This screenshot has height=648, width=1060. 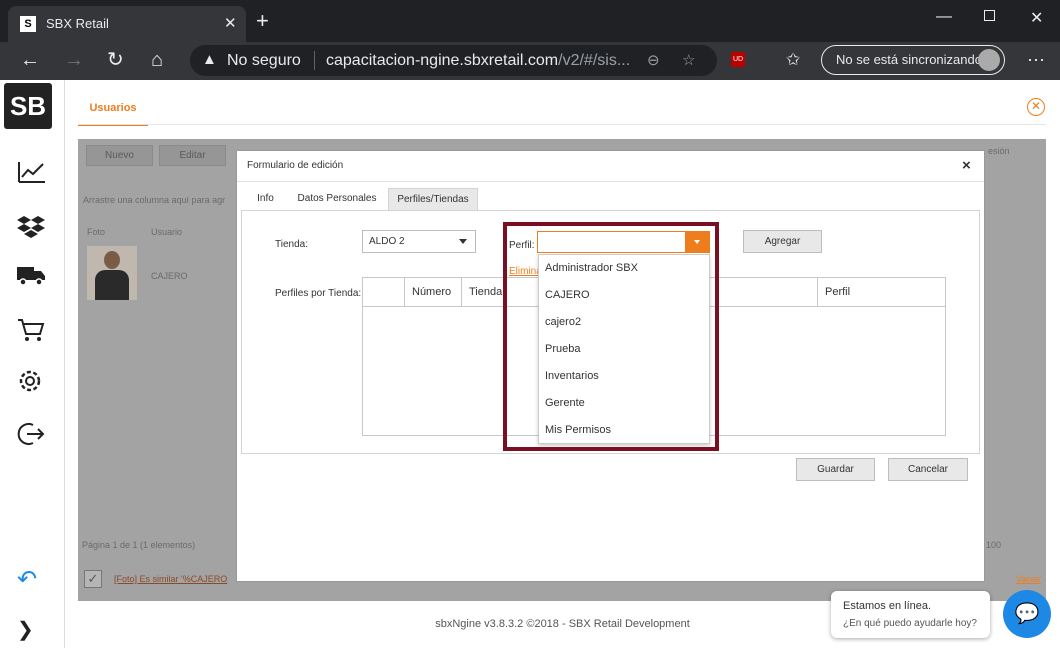 What do you see at coordinates (31, 278) in the screenshot?
I see `truck-icon` at bounding box center [31, 278].